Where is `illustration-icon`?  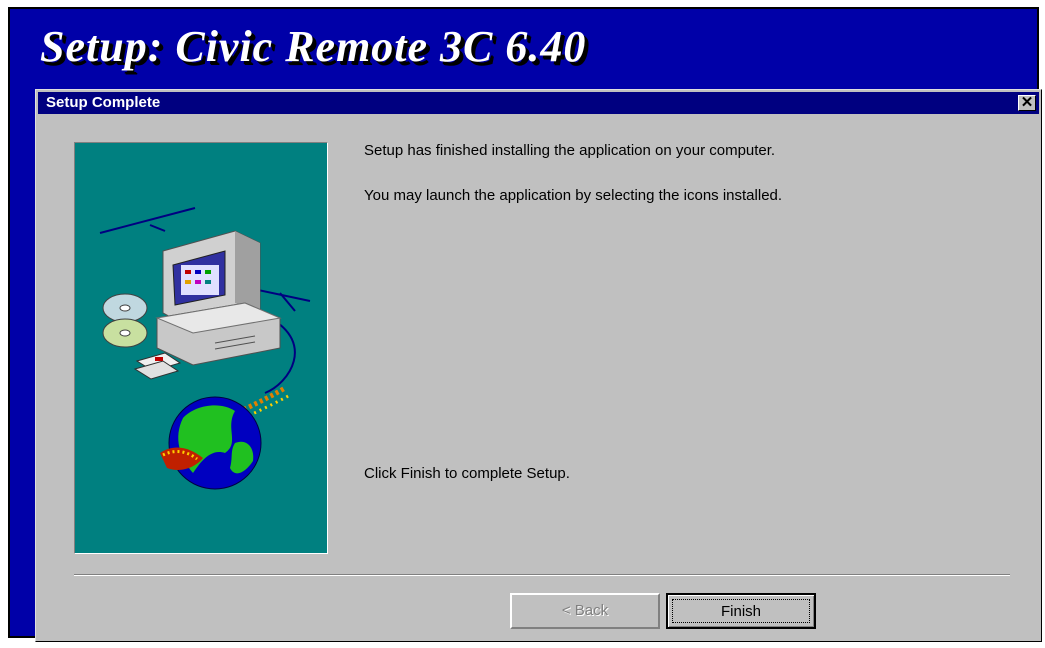 illustration-icon is located at coordinates (205, 348).